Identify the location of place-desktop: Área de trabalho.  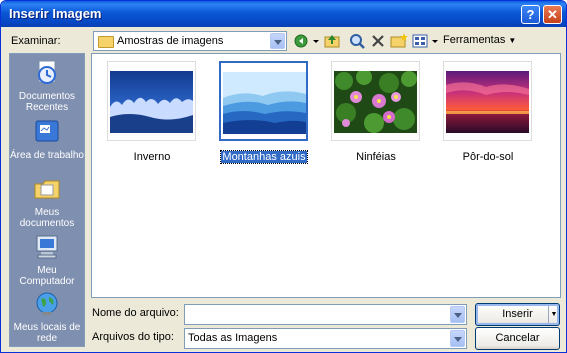
(47, 140).